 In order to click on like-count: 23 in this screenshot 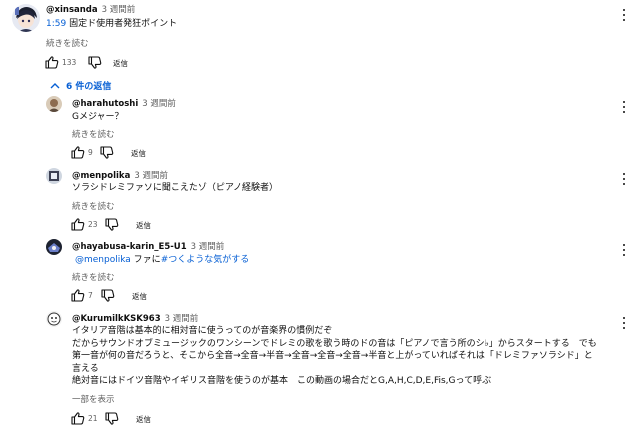, I will do `click(93, 224)`.